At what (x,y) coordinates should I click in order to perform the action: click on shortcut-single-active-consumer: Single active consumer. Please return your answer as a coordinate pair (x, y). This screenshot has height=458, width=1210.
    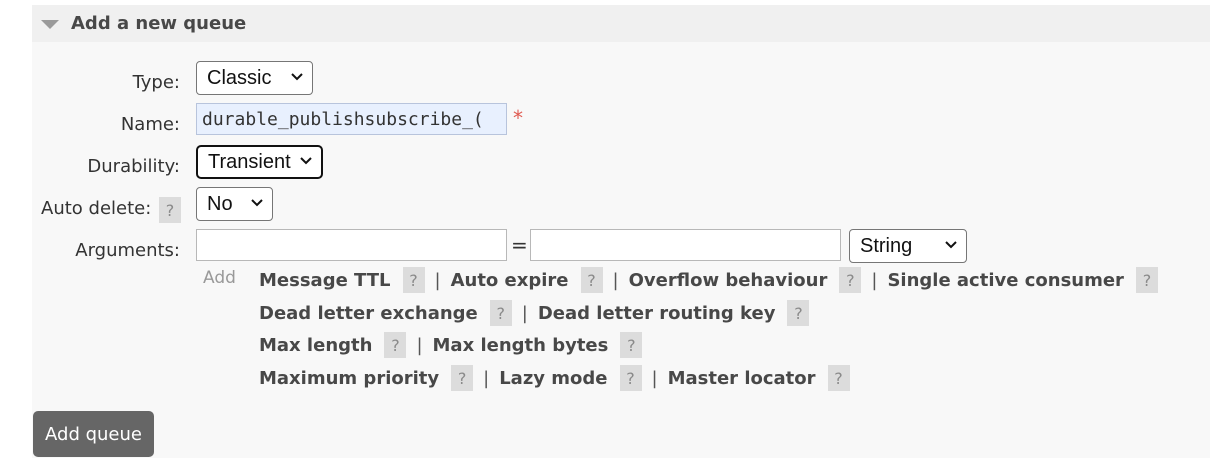
    Looking at the image, I should click on (1005, 280).